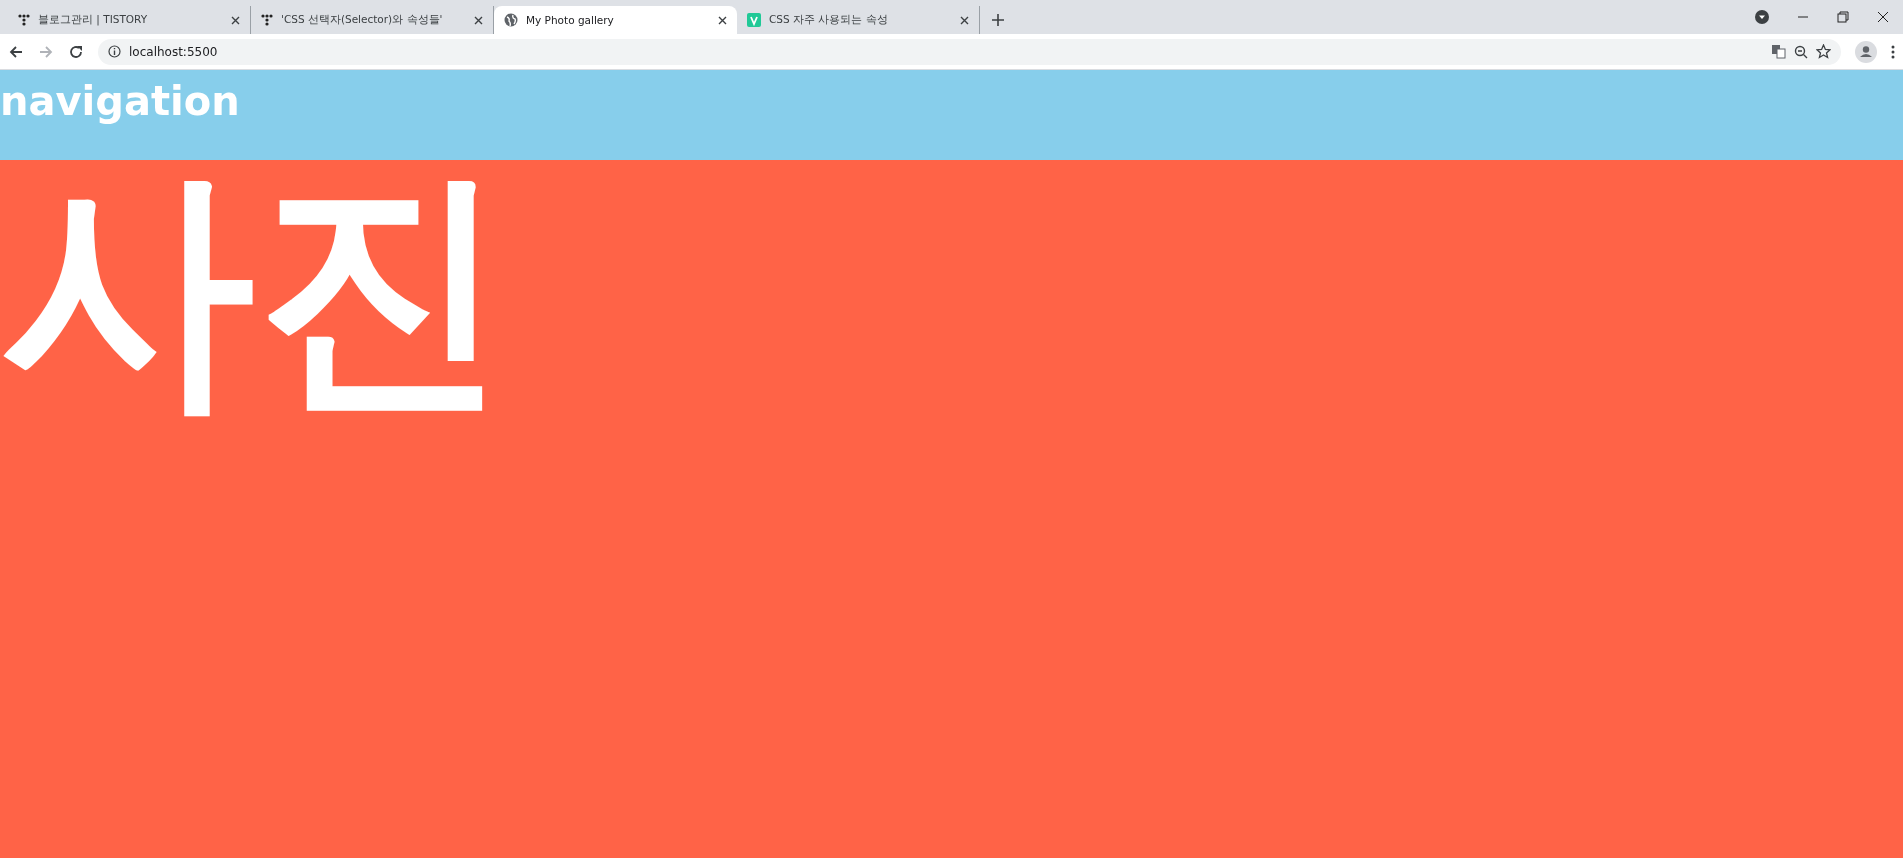 This screenshot has width=1903, height=858. Describe the element at coordinates (1762, 17) in the screenshot. I see `dropdown-icon` at that location.